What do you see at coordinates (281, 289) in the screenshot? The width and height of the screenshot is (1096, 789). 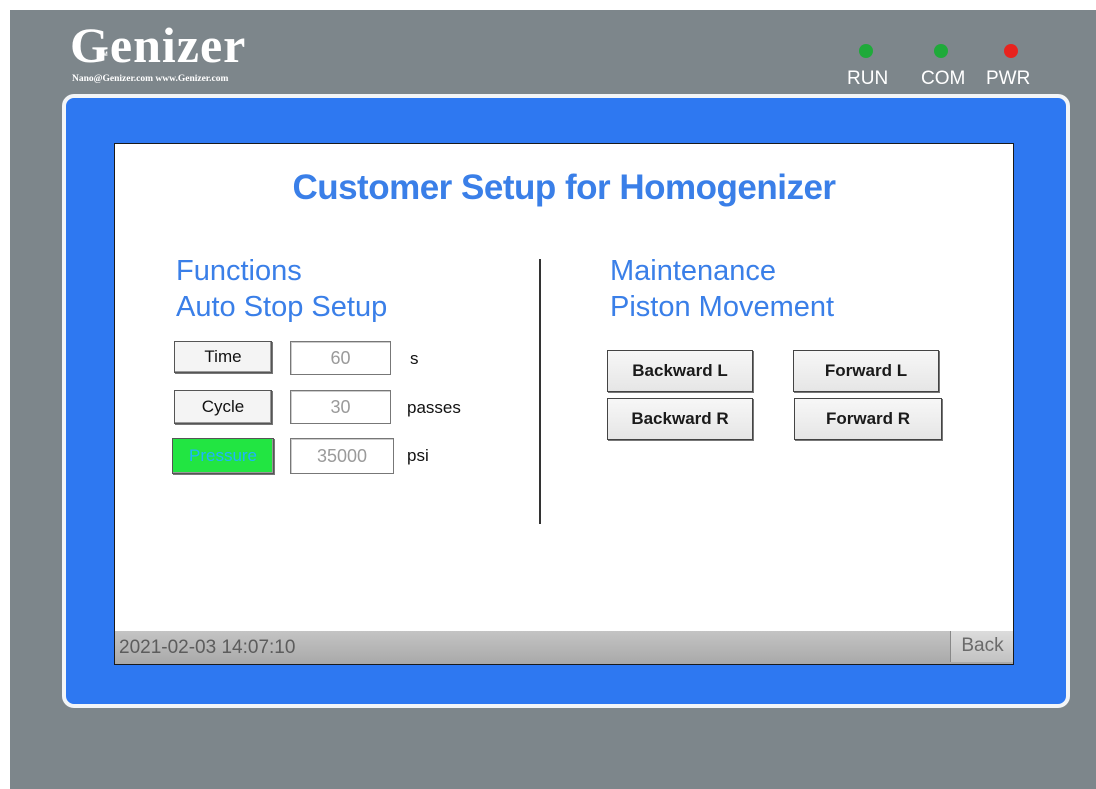 I see `functions-heading: Functions Auto Stop Setup` at bounding box center [281, 289].